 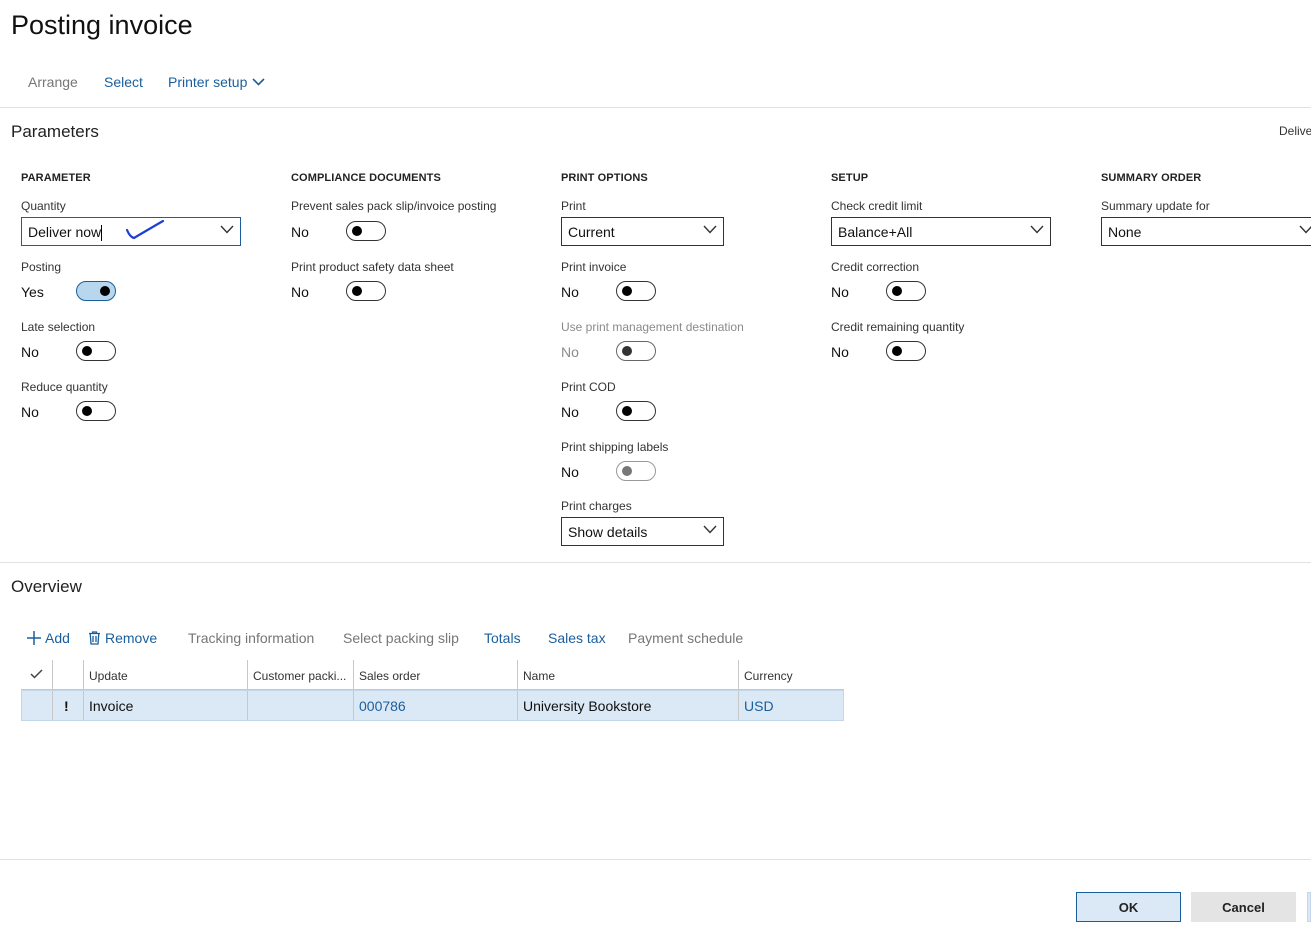 I want to click on select-button: Select, so click(x=123, y=82).